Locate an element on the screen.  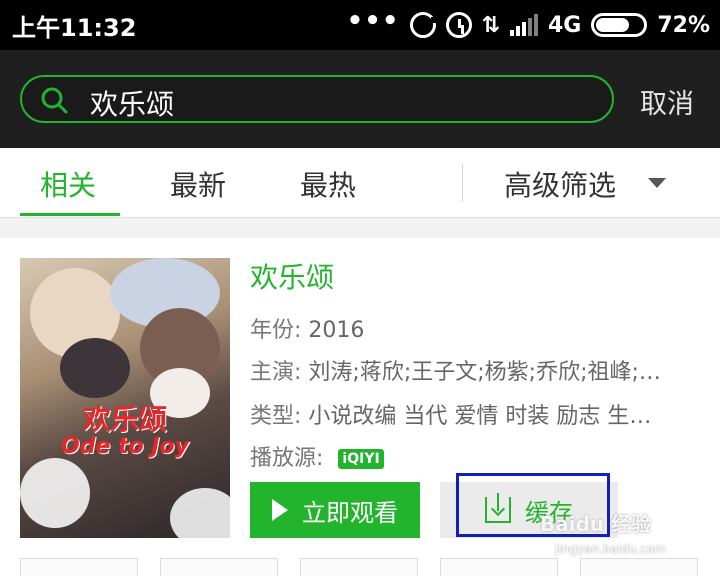
genre-label: 类型: is located at coordinates (276, 416).